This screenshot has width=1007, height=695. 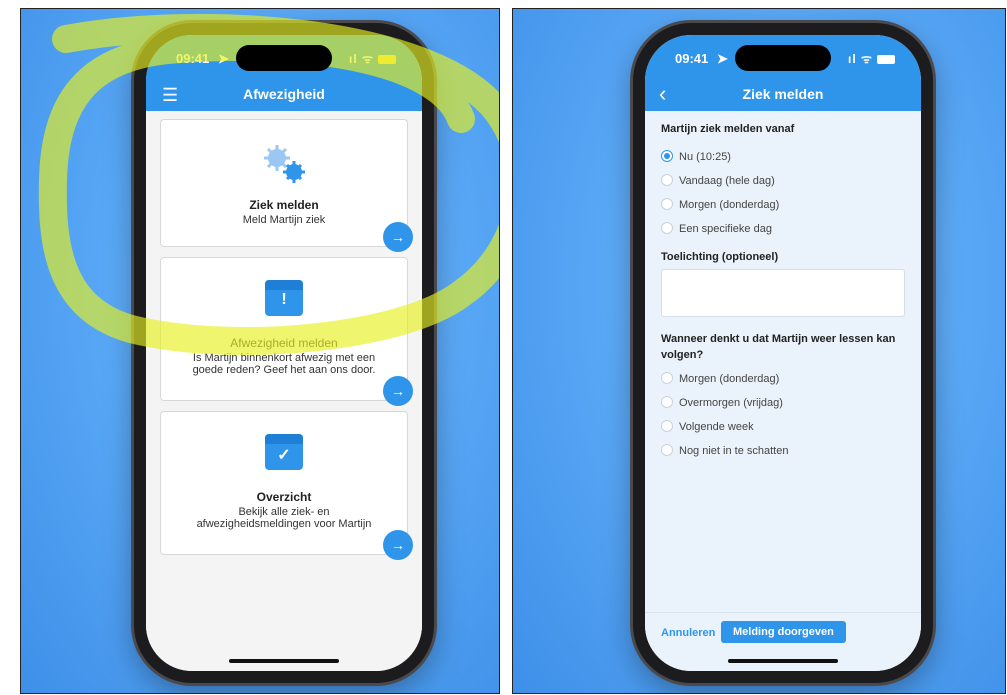 I want to click on nav-bar: ☰ Afwezigheid, so click(x=284, y=95).